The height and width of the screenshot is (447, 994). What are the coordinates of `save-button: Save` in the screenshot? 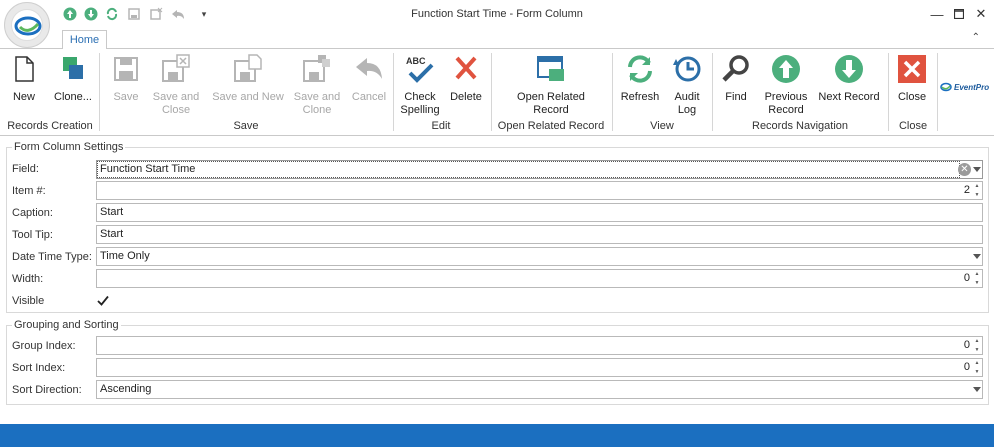 It's located at (126, 78).